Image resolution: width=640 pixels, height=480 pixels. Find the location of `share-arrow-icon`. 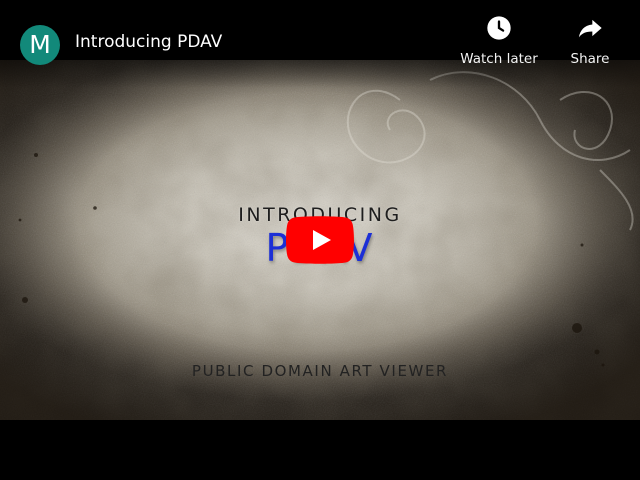

share-arrow-icon is located at coordinates (590, 28).